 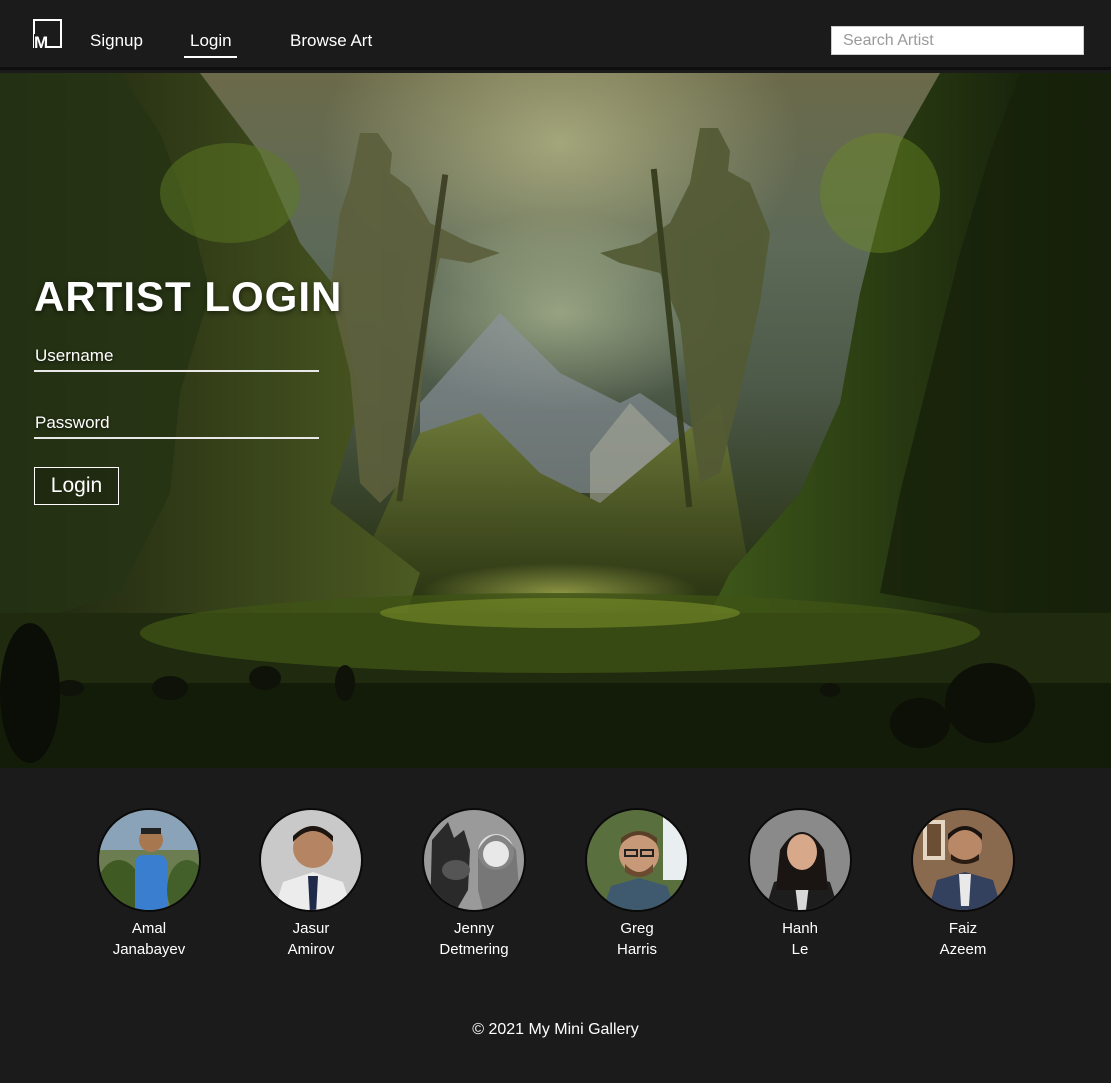 What do you see at coordinates (474, 928) in the screenshot?
I see `member-first-name: Jenny` at bounding box center [474, 928].